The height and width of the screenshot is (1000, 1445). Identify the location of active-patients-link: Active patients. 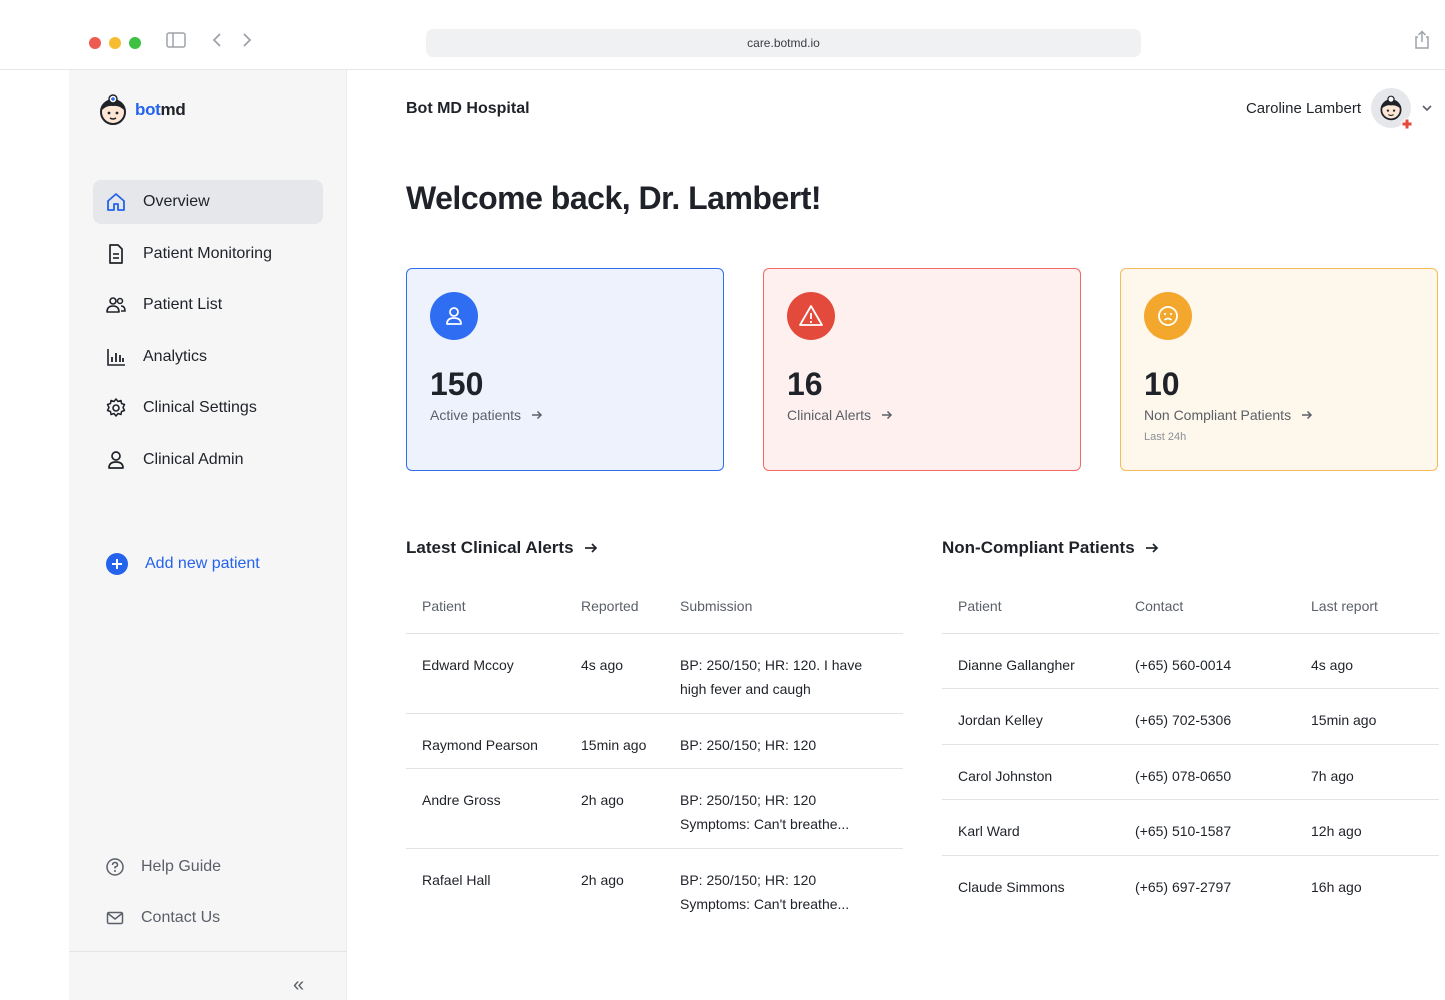
(486, 415).